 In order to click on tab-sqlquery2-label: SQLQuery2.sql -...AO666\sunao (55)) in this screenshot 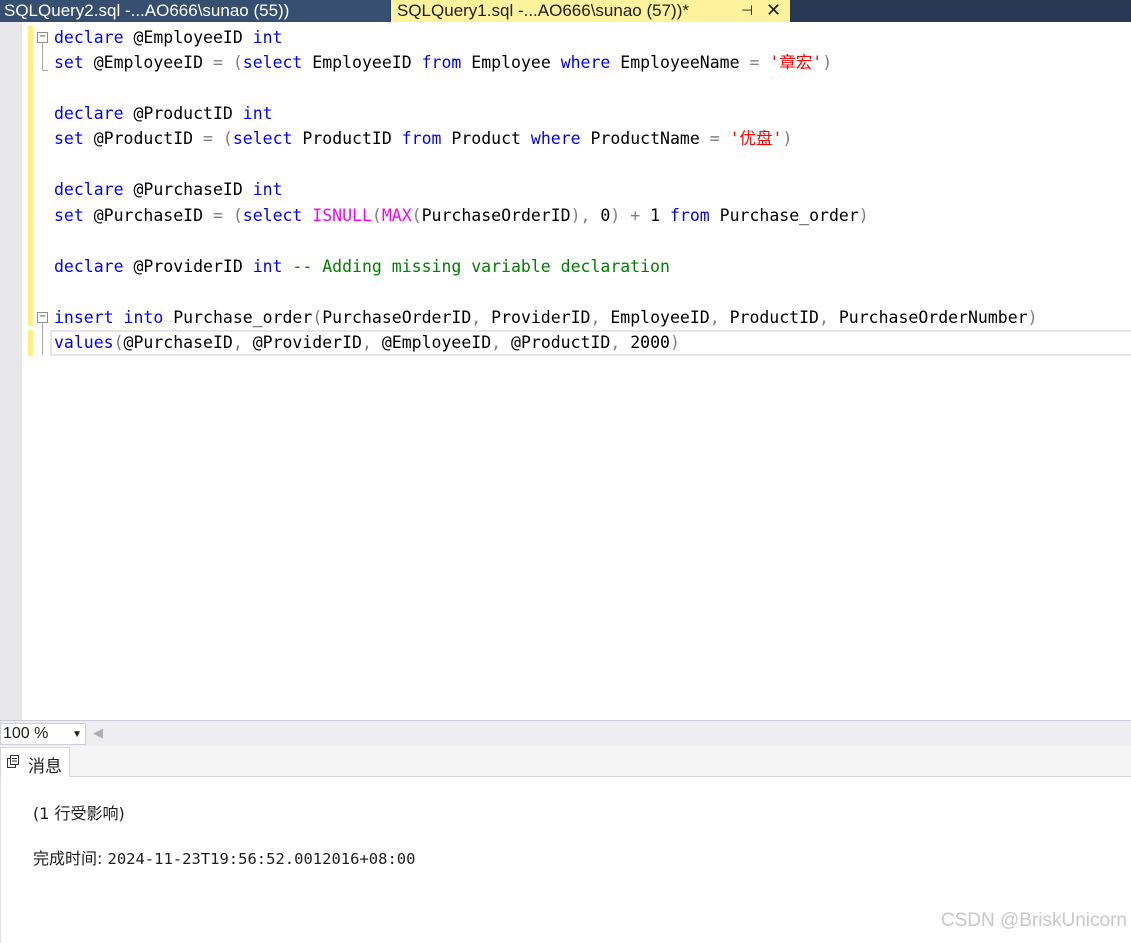, I will do `click(147, 10)`.